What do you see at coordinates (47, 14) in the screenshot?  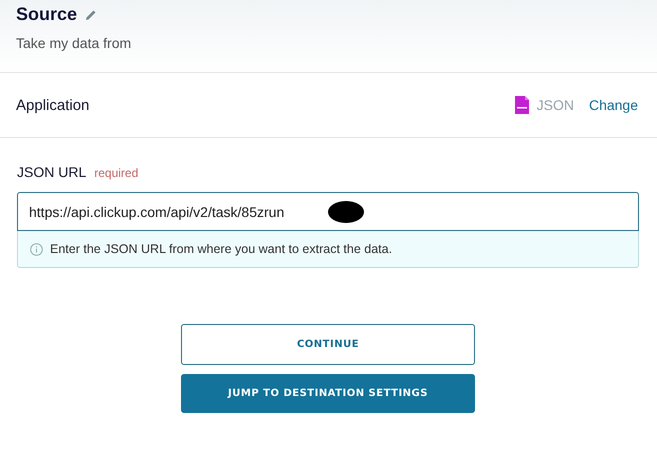 I see `page-title: Source` at bounding box center [47, 14].